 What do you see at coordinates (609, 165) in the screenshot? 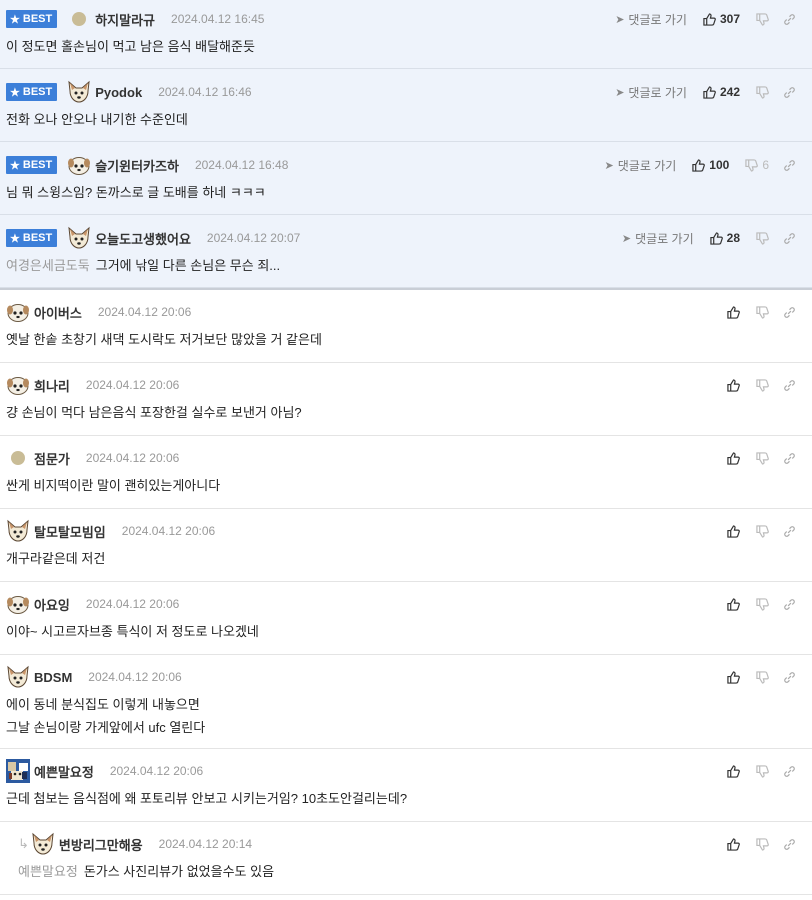
I see `send-arrow-icon: ➤` at bounding box center [609, 165].